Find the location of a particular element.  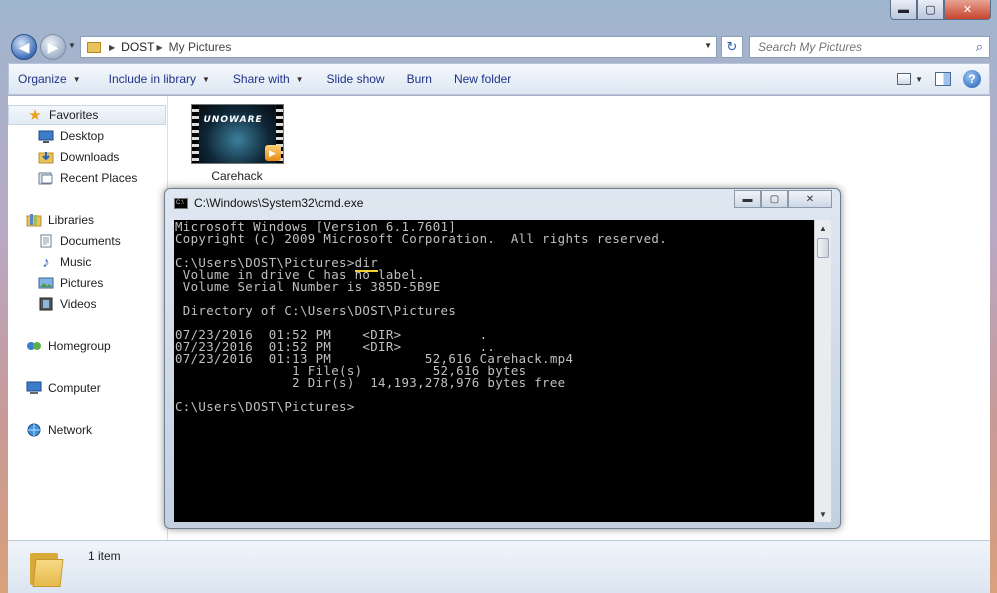

downloads-folder-icon is located at coordinates (46, 157).